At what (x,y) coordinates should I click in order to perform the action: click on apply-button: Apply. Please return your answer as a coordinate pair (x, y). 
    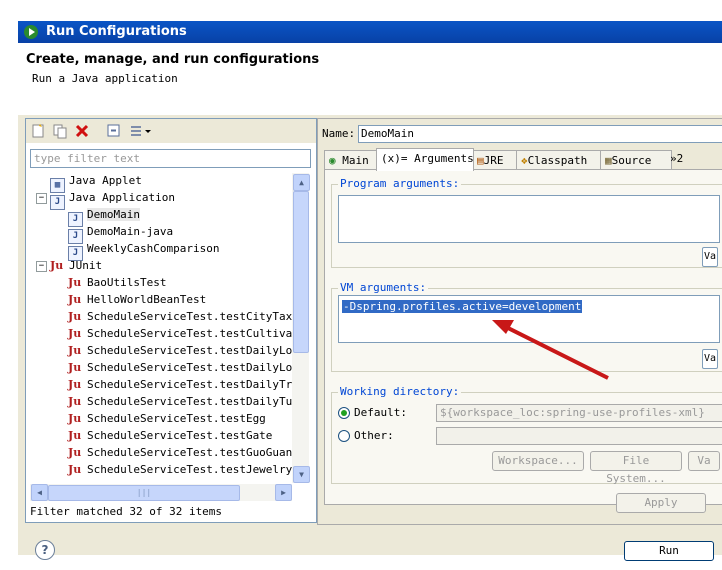
    Looking at the image, I should click on (661, 503).